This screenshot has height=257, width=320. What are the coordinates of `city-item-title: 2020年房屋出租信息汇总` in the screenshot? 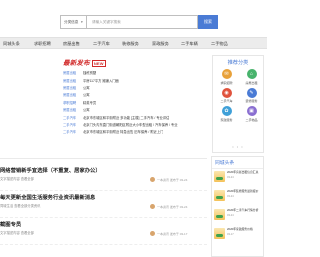 It's located at (242, 172).